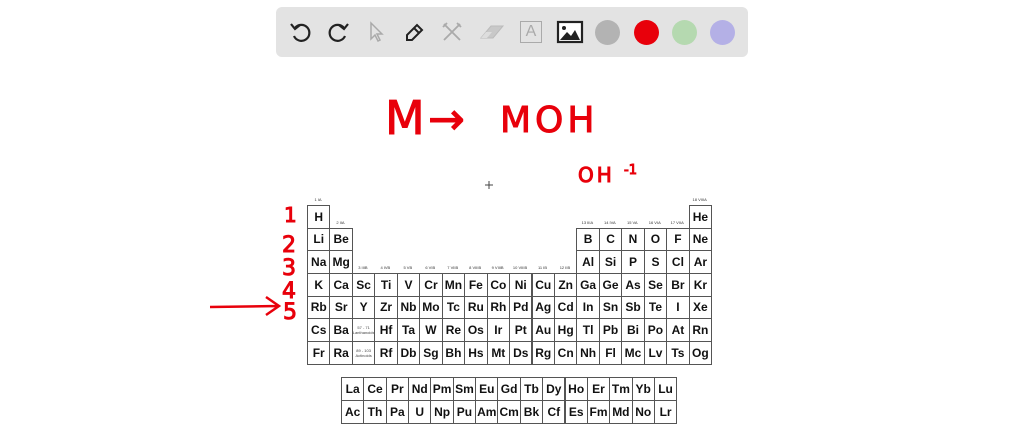  I want to click on crosshair-cursor-icon, so click(489, 185).